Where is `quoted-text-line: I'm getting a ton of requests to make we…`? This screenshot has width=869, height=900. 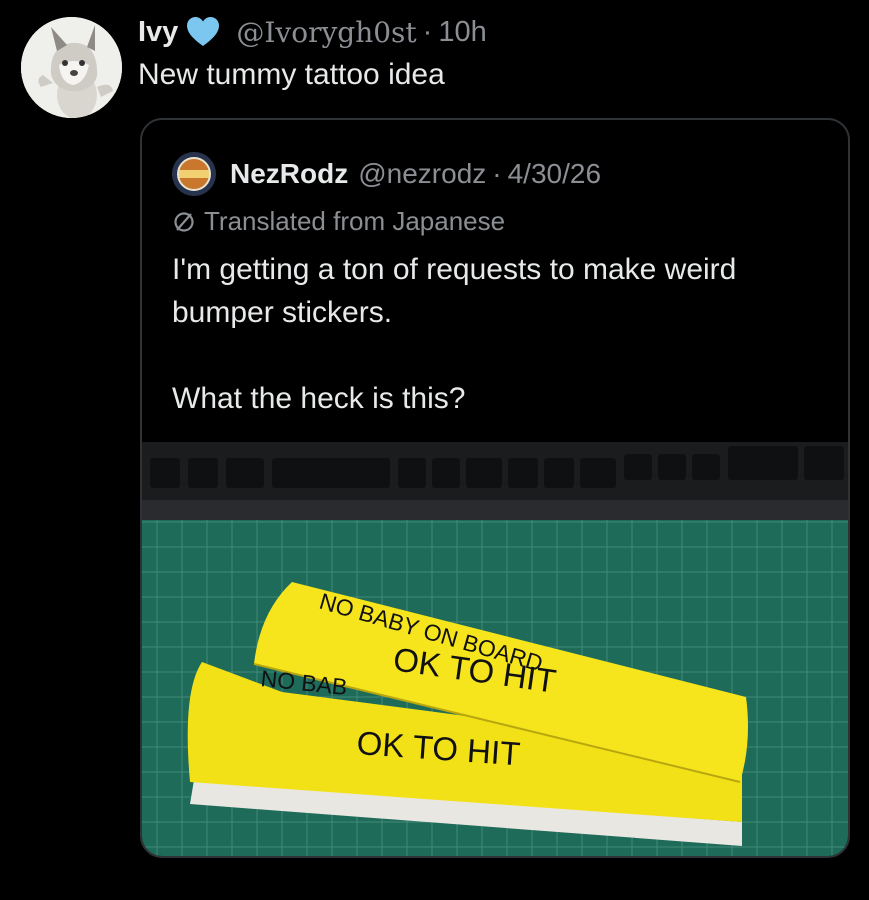
quoted-text-line: I'm getting a ton of requests to make we… is located at coordinates (454, 291).